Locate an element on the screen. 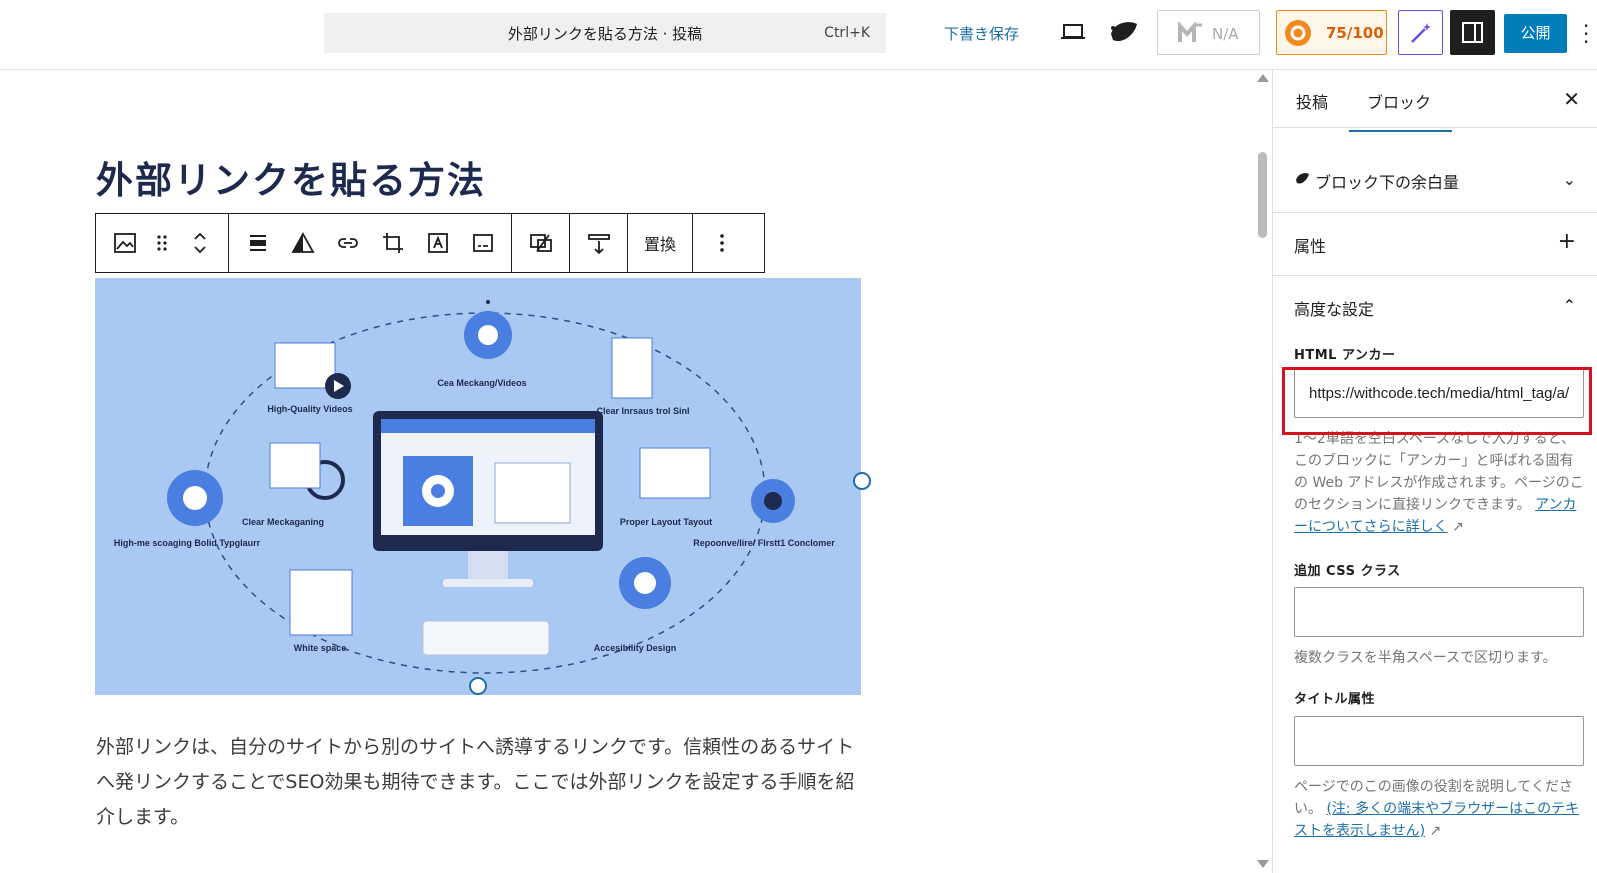  title-attribute-label: タイトル属性 is located at coordinates (1335, 699).